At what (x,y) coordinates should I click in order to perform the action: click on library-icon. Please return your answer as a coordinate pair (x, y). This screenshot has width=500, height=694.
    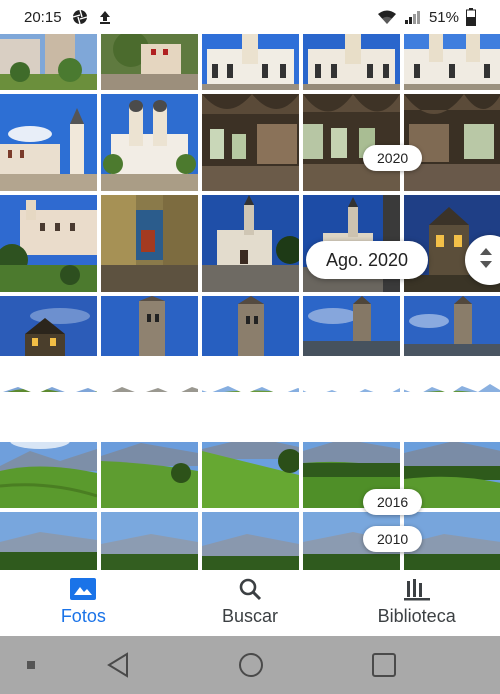
    Looking at the image, I should click on (416, 589).